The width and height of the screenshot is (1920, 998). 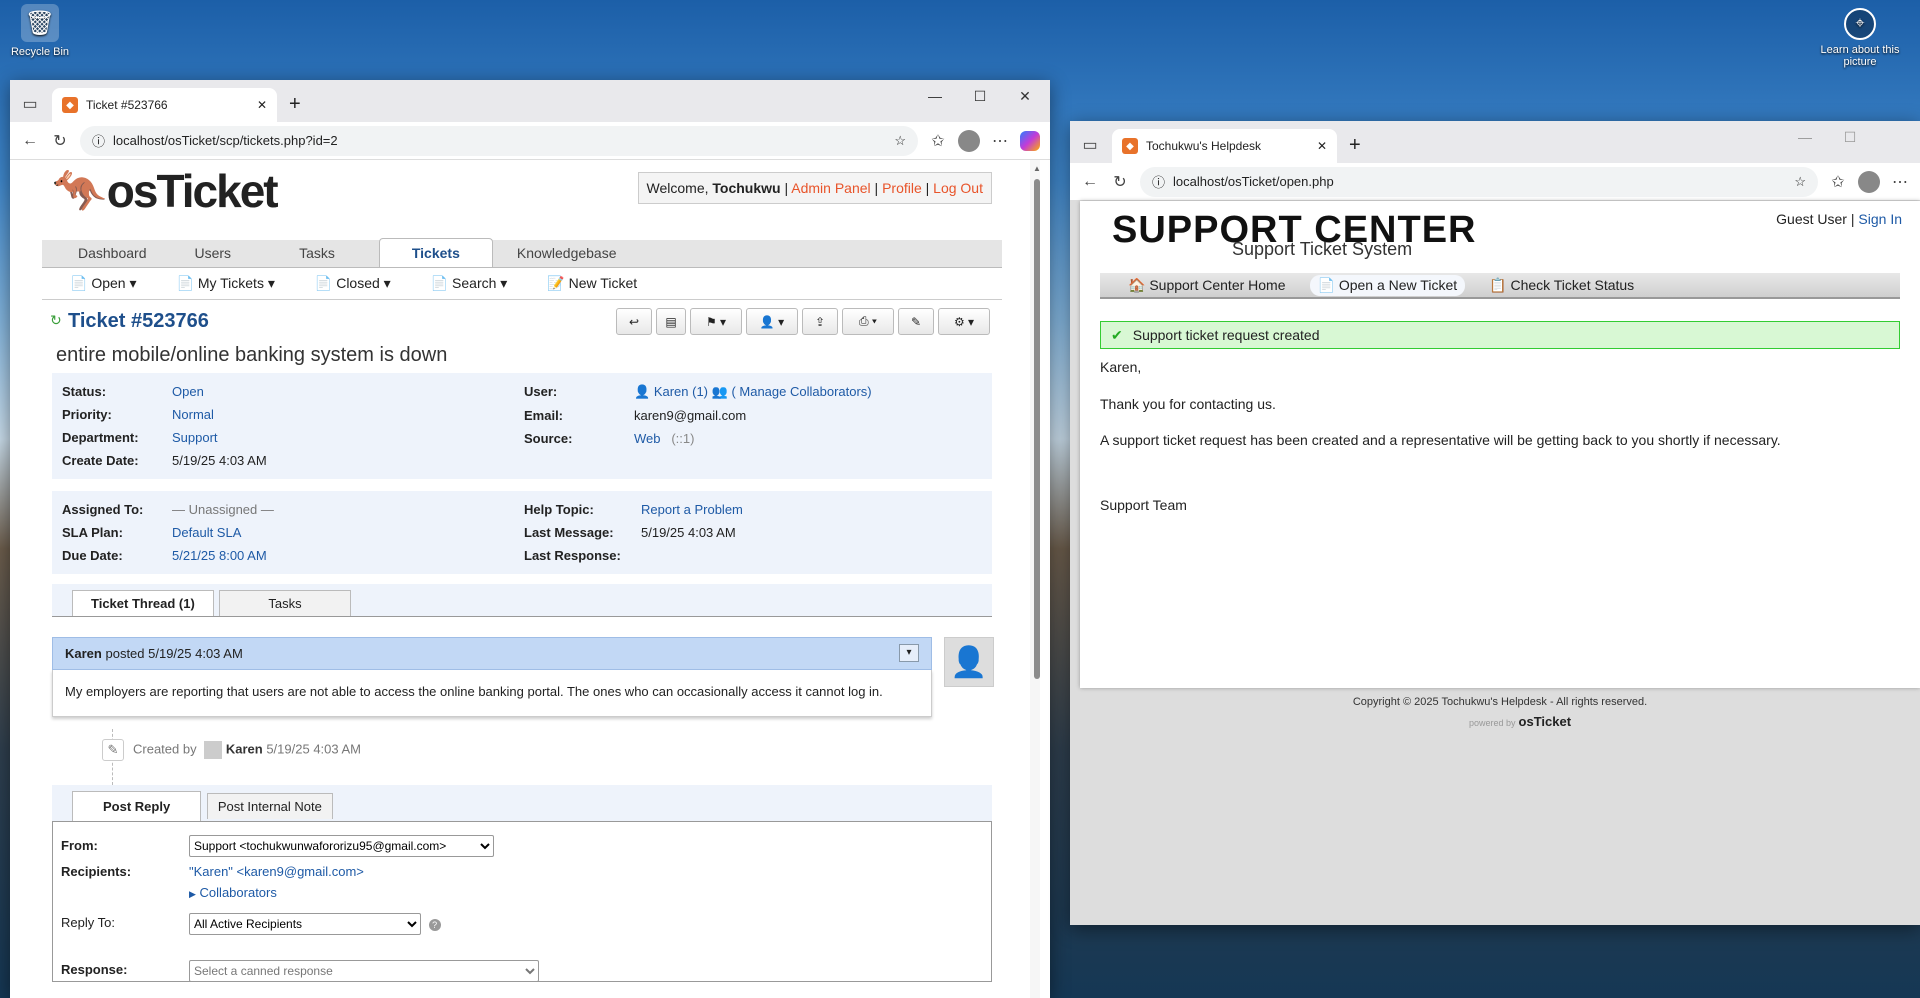 What do you see at coordinates (592, 283) in the screenshot?
I see `subnav-new-ticket: 📝 New Ticket` at bounding box center [592, 283].